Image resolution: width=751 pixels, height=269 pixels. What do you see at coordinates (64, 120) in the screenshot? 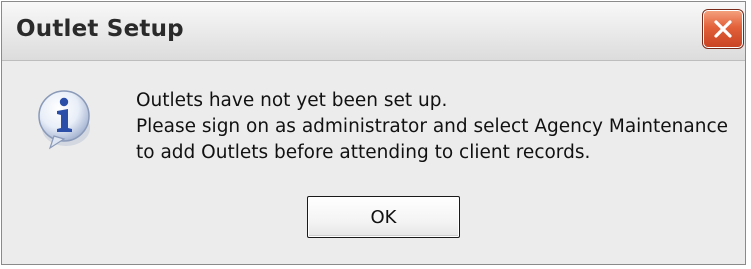
I see `info-icon` at bounding box center [64, 120].